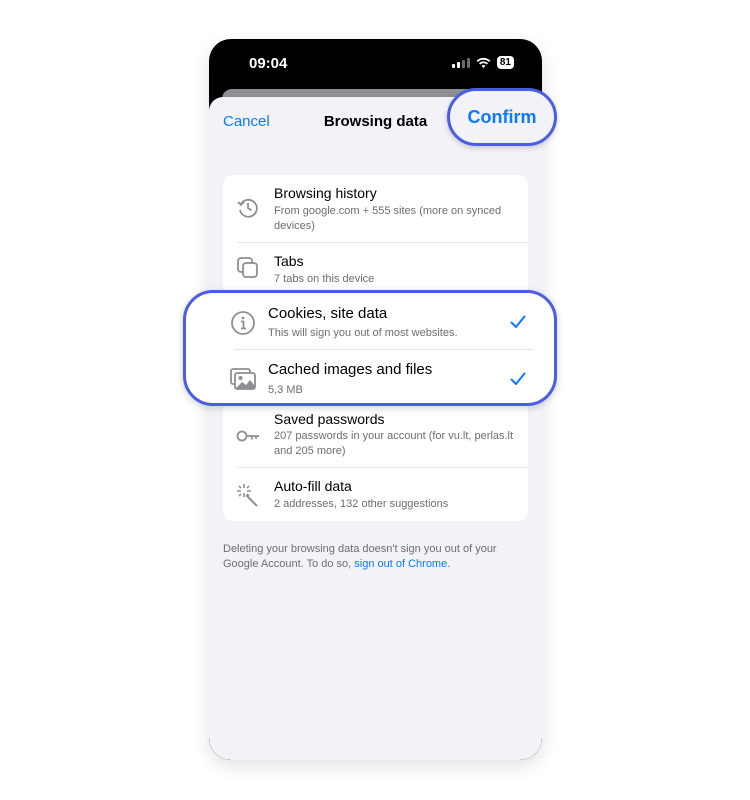 The width and height of the screenshot is (750, 800). I want to click on footer-end: ., so click(449, 564).